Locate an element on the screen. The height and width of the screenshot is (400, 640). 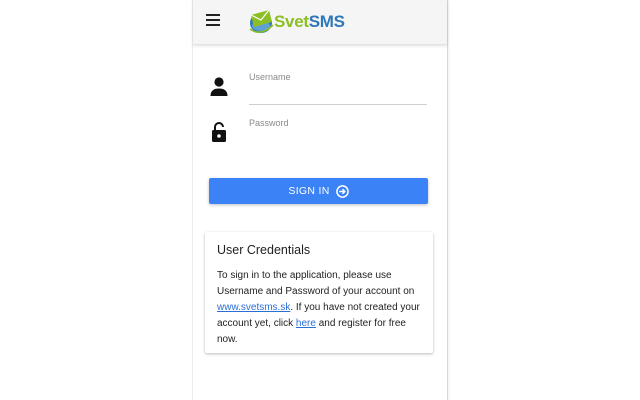
logo-wordmark: SvetSMS is located at coordinates (309, 22).